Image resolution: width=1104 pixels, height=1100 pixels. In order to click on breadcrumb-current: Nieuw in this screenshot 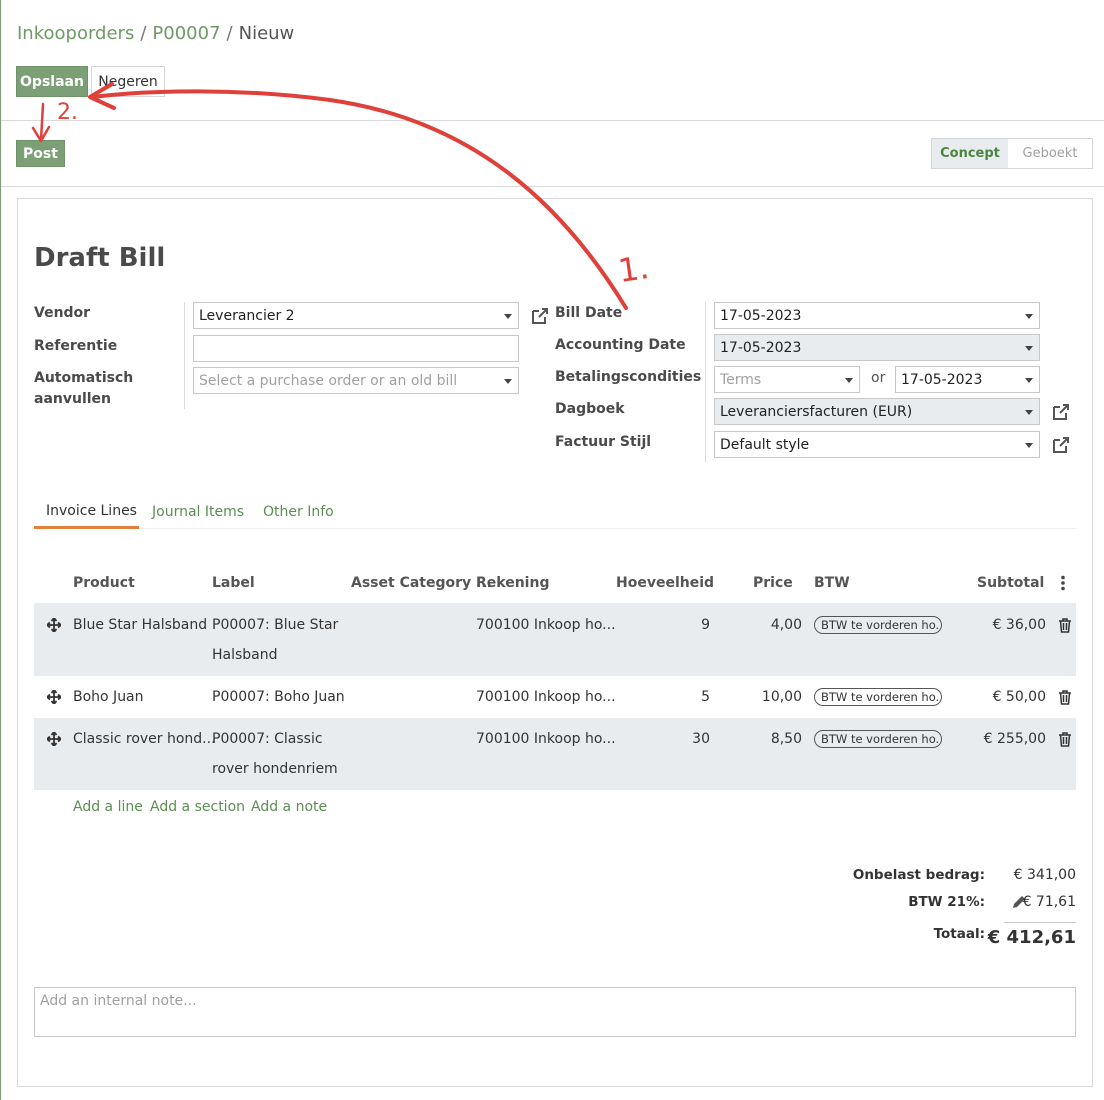, I will do `click(266, 33)`.